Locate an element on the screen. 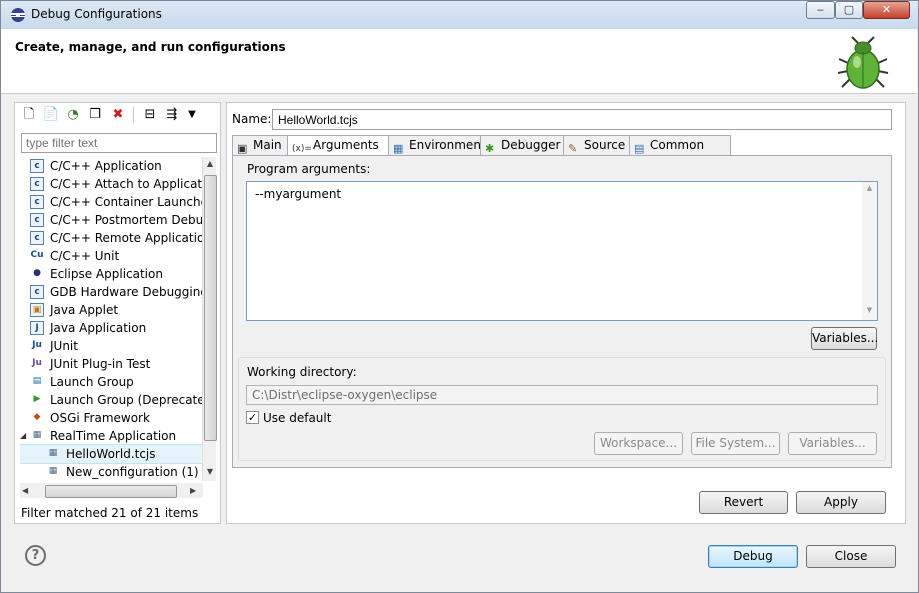 Image resolution: width=919 pixels, height=593 pixels. tree-hscroll-thumb is located at coordinates (111, 491).